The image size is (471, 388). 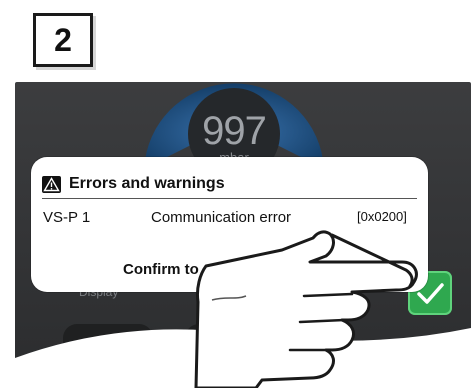 I want to click on warning-triangle-icon, so click(x=51, y=184).